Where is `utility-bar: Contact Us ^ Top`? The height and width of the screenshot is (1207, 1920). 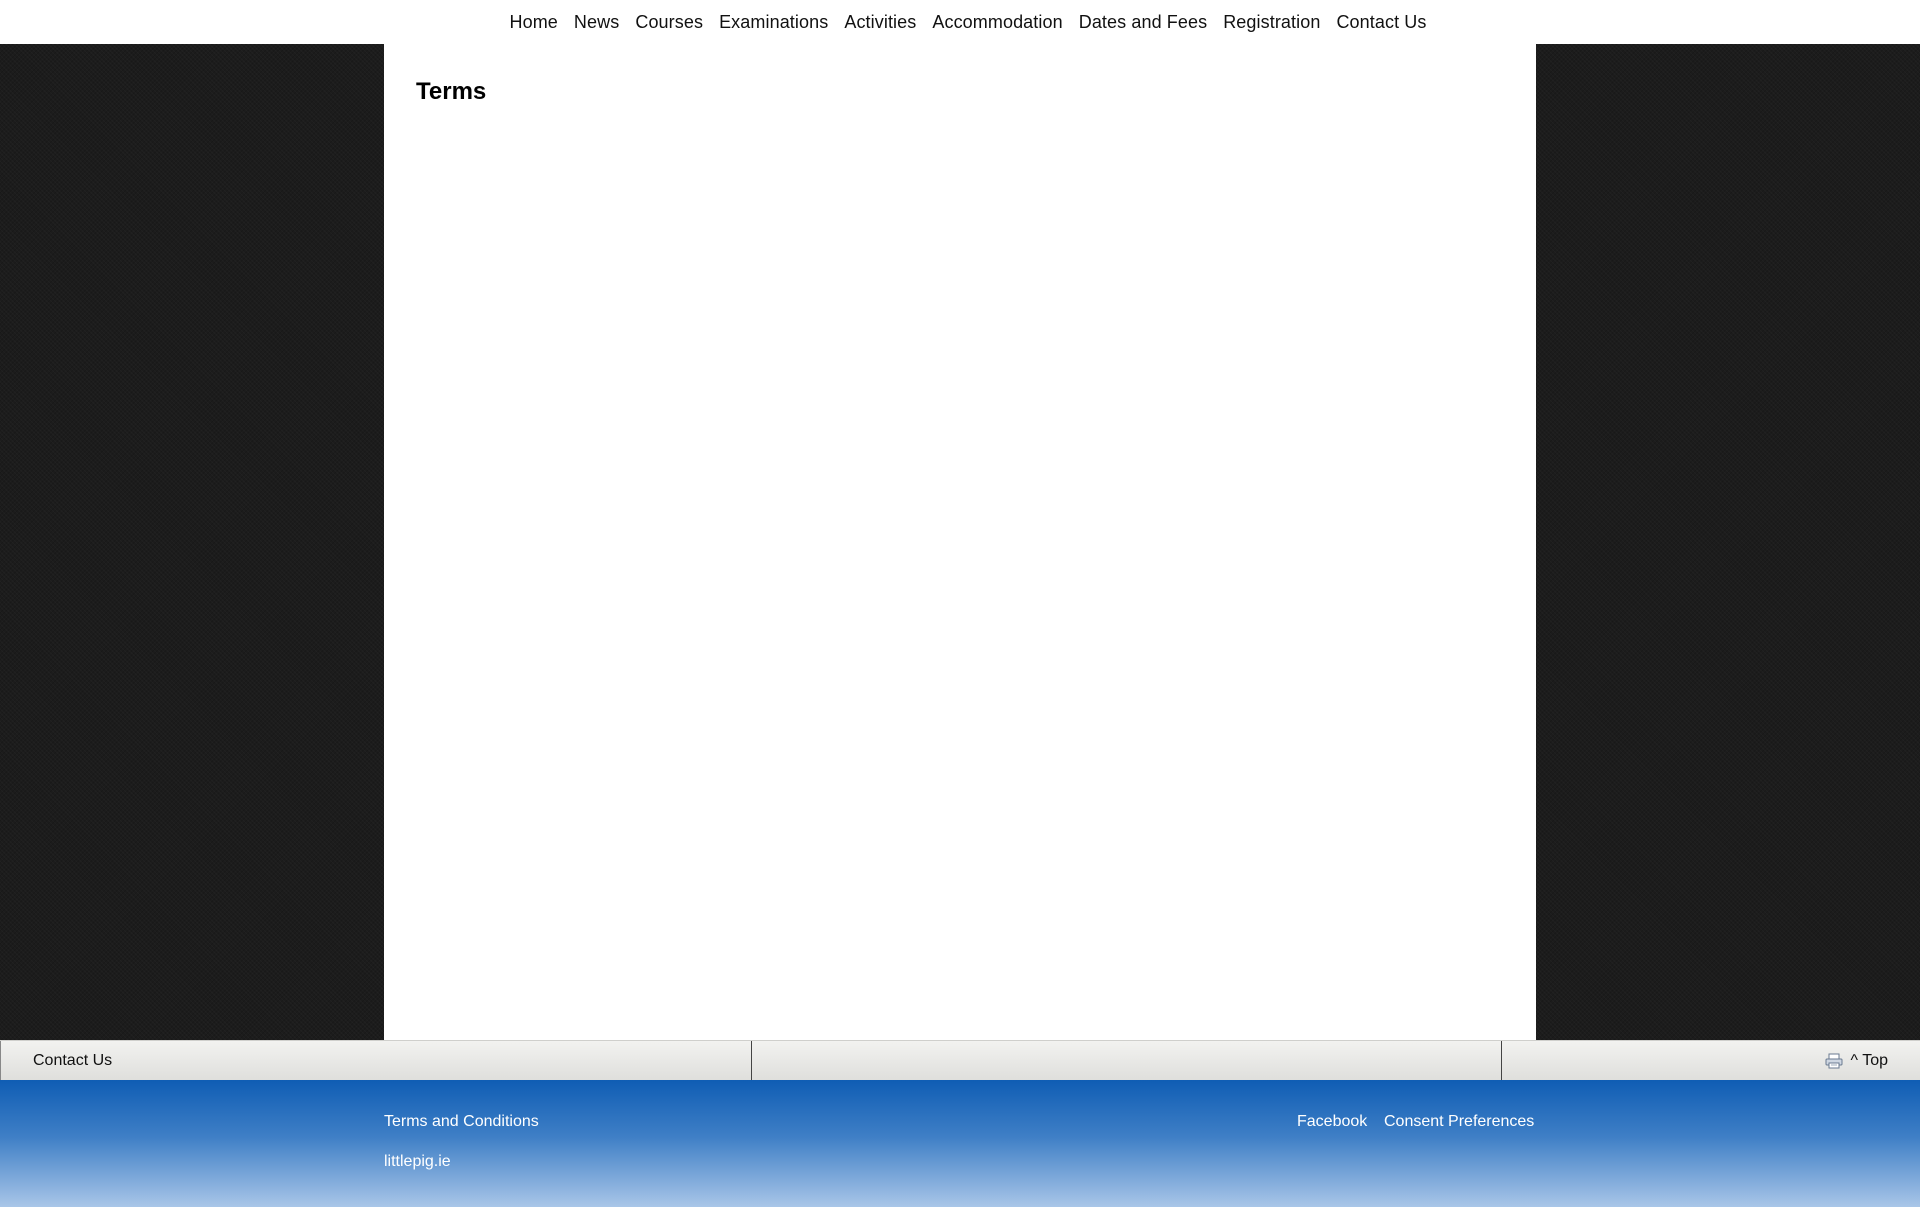
utility-bar: Contact Us ^ Top is located at coordinates (960, 1060).